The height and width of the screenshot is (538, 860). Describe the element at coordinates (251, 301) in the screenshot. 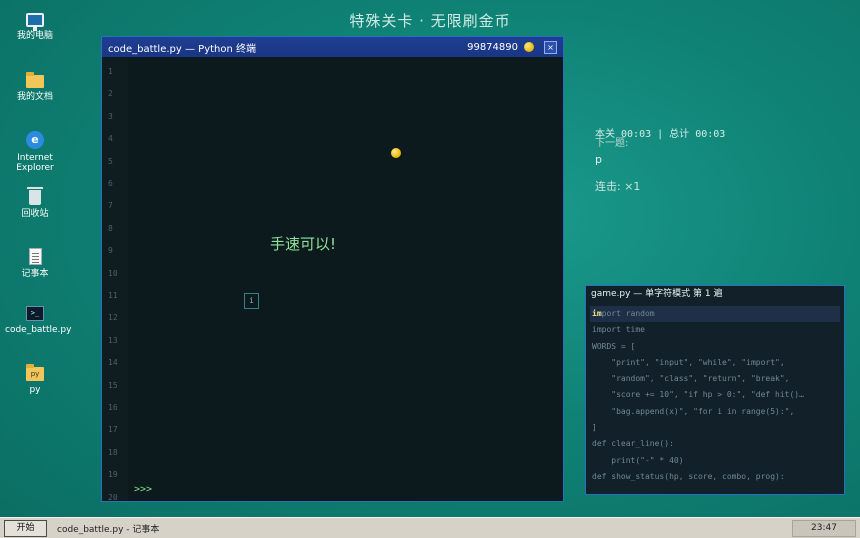

I see `target-char-box: i` at that location.